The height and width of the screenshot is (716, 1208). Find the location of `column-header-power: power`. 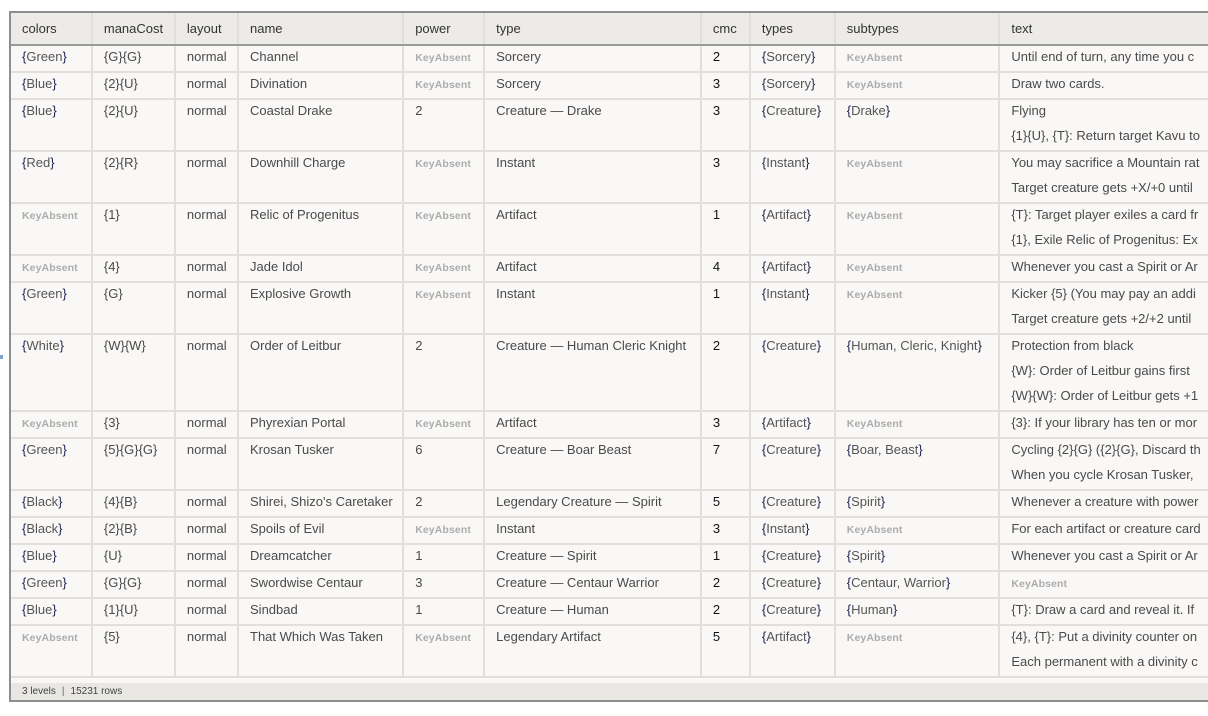

column-header-power: power is located at coordinates (444, 29).